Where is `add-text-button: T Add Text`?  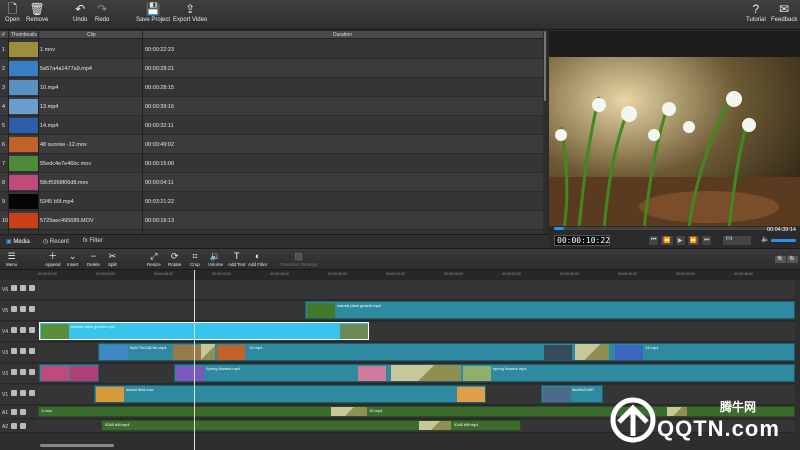
add-text-button: T Add Text is located at coordinates (236, 259).